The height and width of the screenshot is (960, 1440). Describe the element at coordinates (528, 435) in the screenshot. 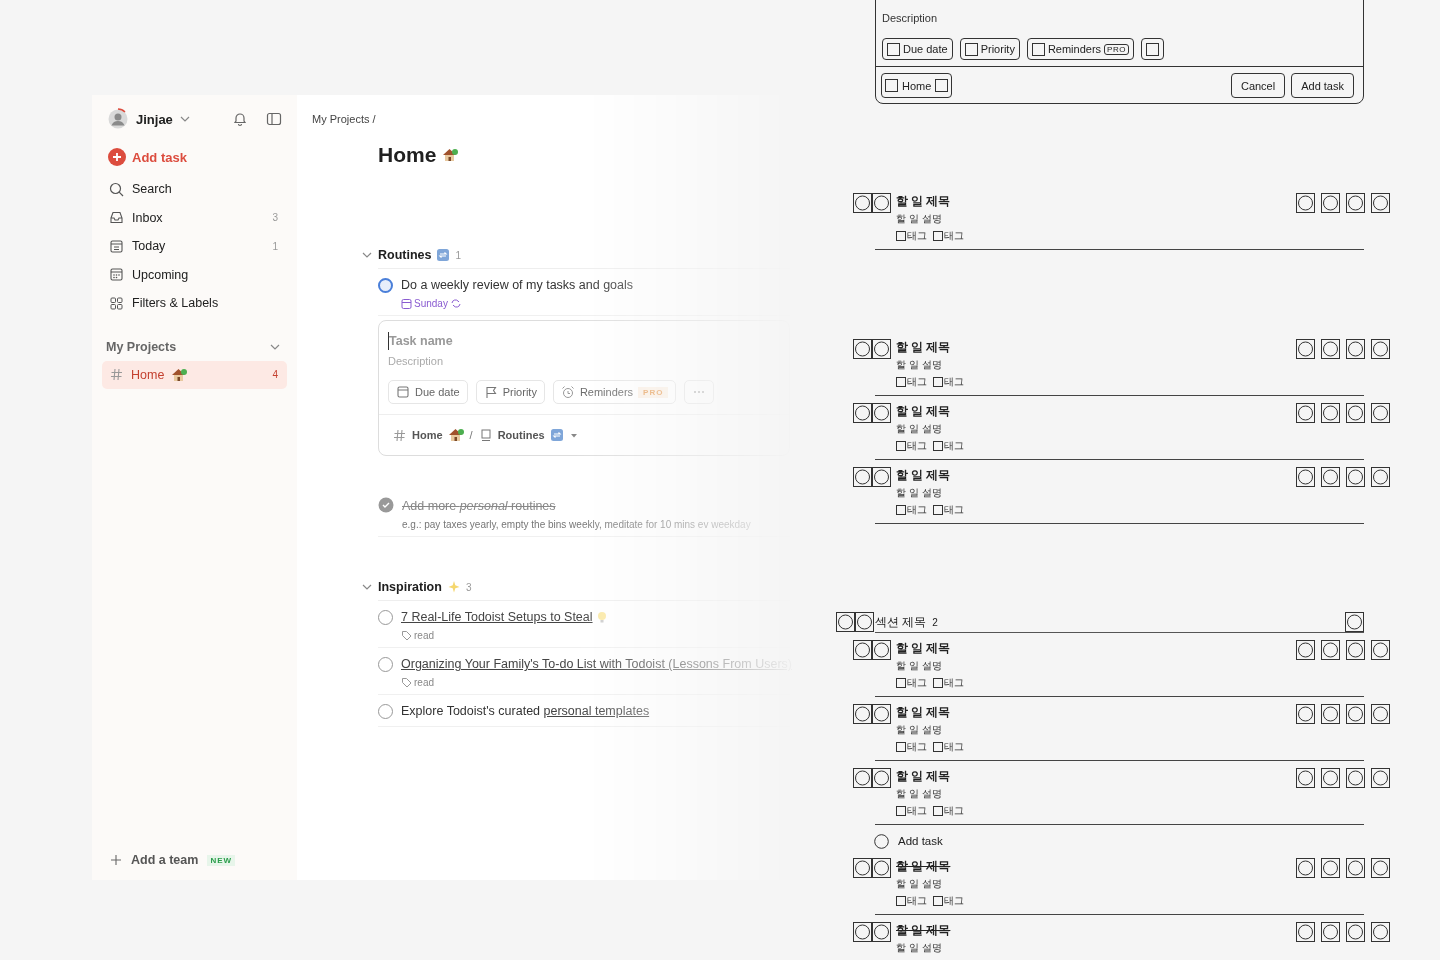

I see `section-picker: Routines` at that location.